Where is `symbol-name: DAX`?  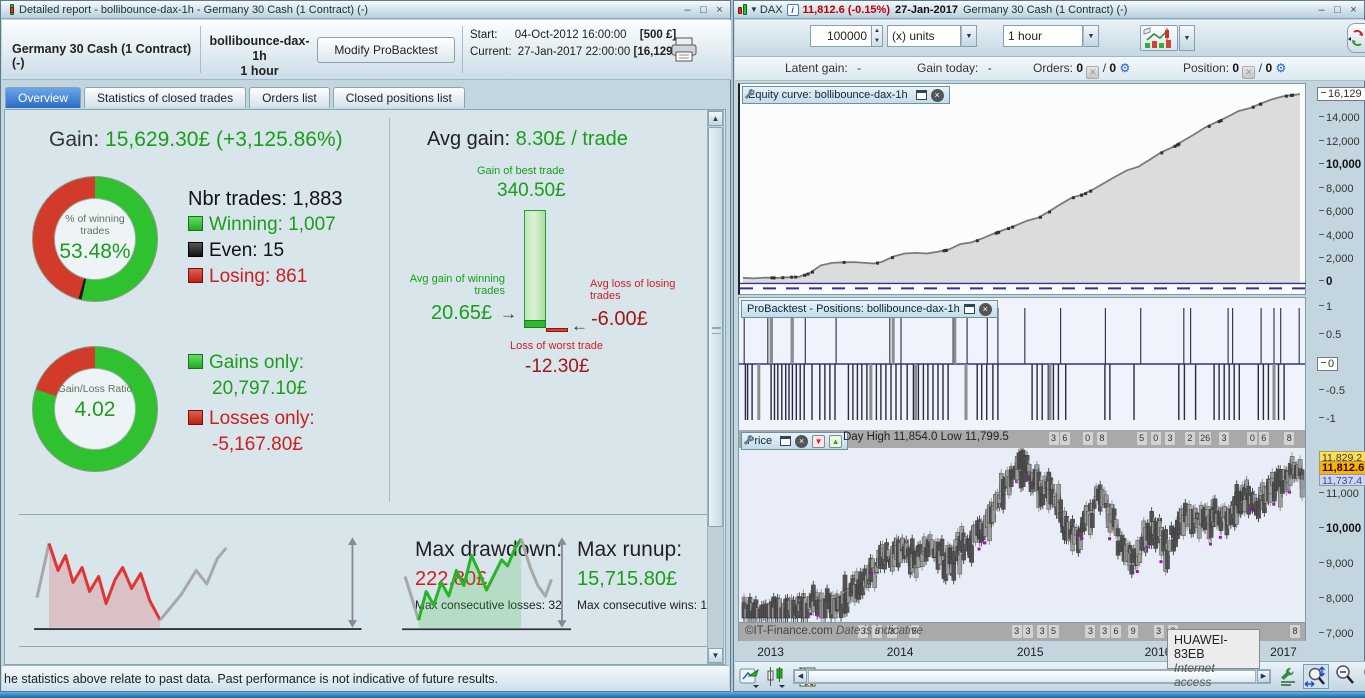
symbol-name: DAX is located at coordinates (771, 9).